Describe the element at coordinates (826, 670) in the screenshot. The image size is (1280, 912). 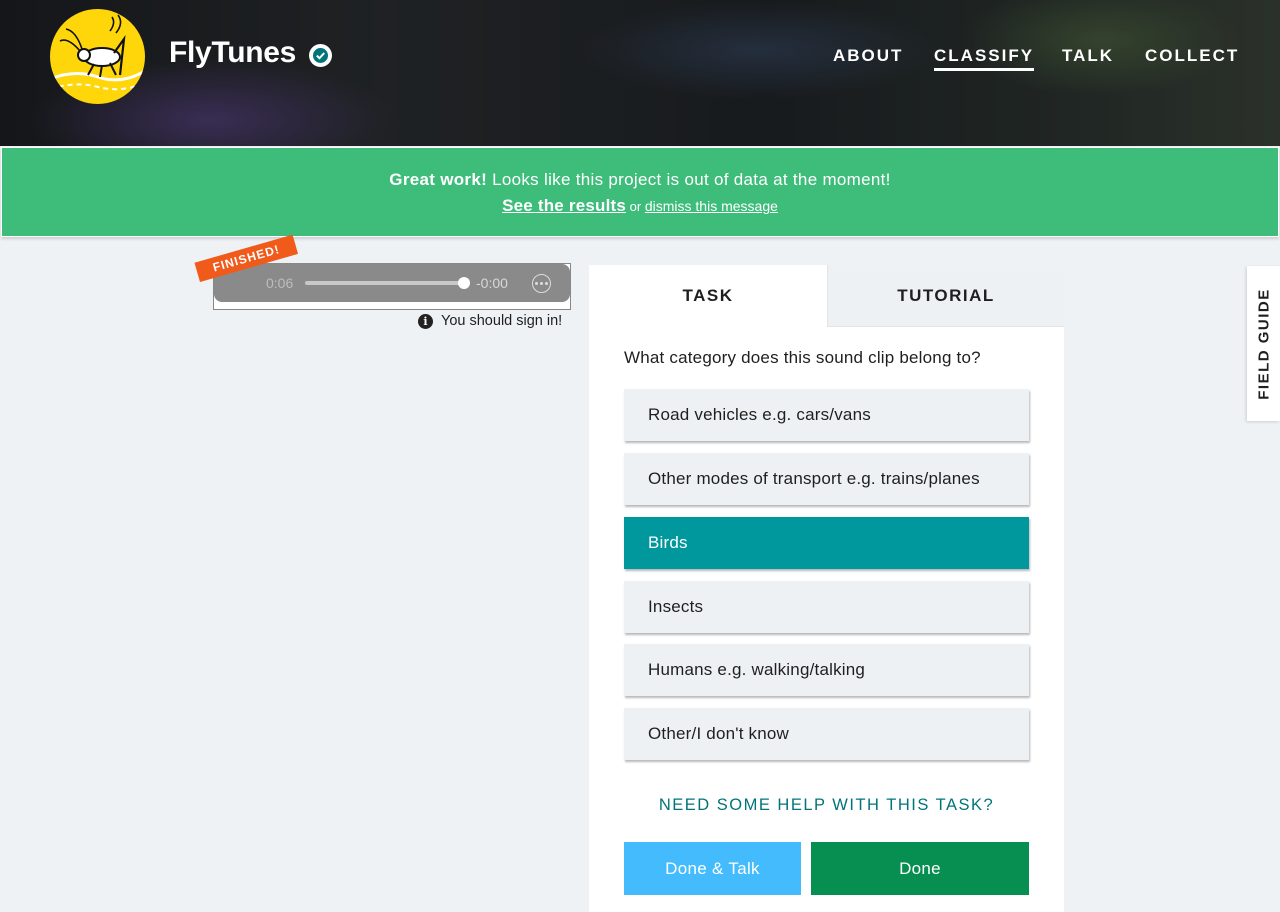
I see `answer-humans: Humans e.g. walking/talking` at that location.